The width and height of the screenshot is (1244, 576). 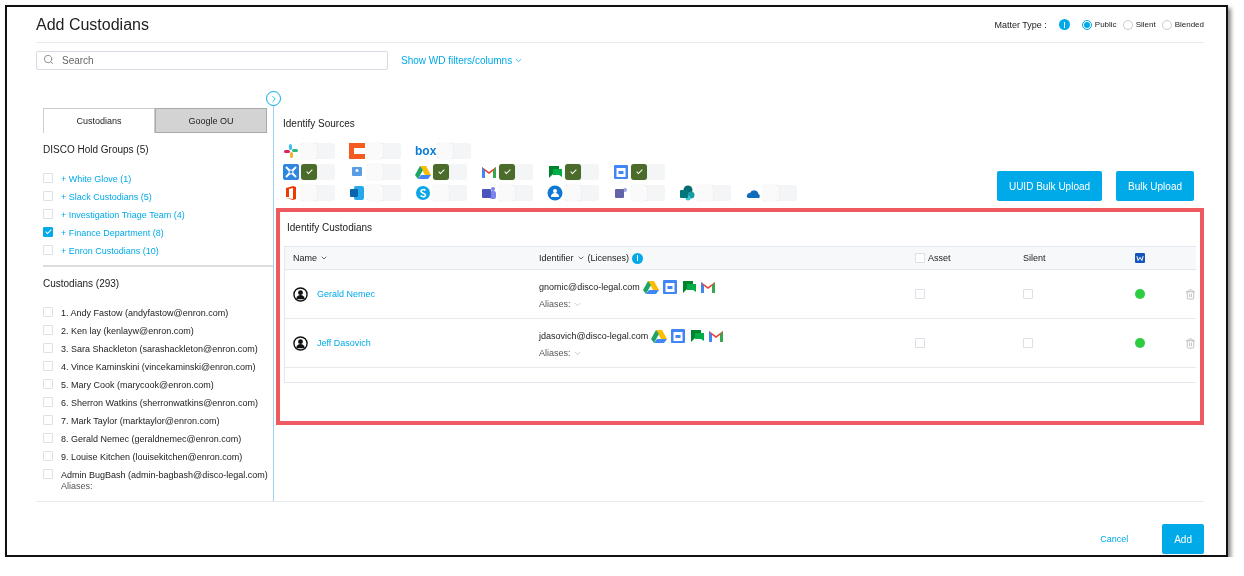 I want to click on upload-button: Bulk Upload, so click(x=1155, y=186).